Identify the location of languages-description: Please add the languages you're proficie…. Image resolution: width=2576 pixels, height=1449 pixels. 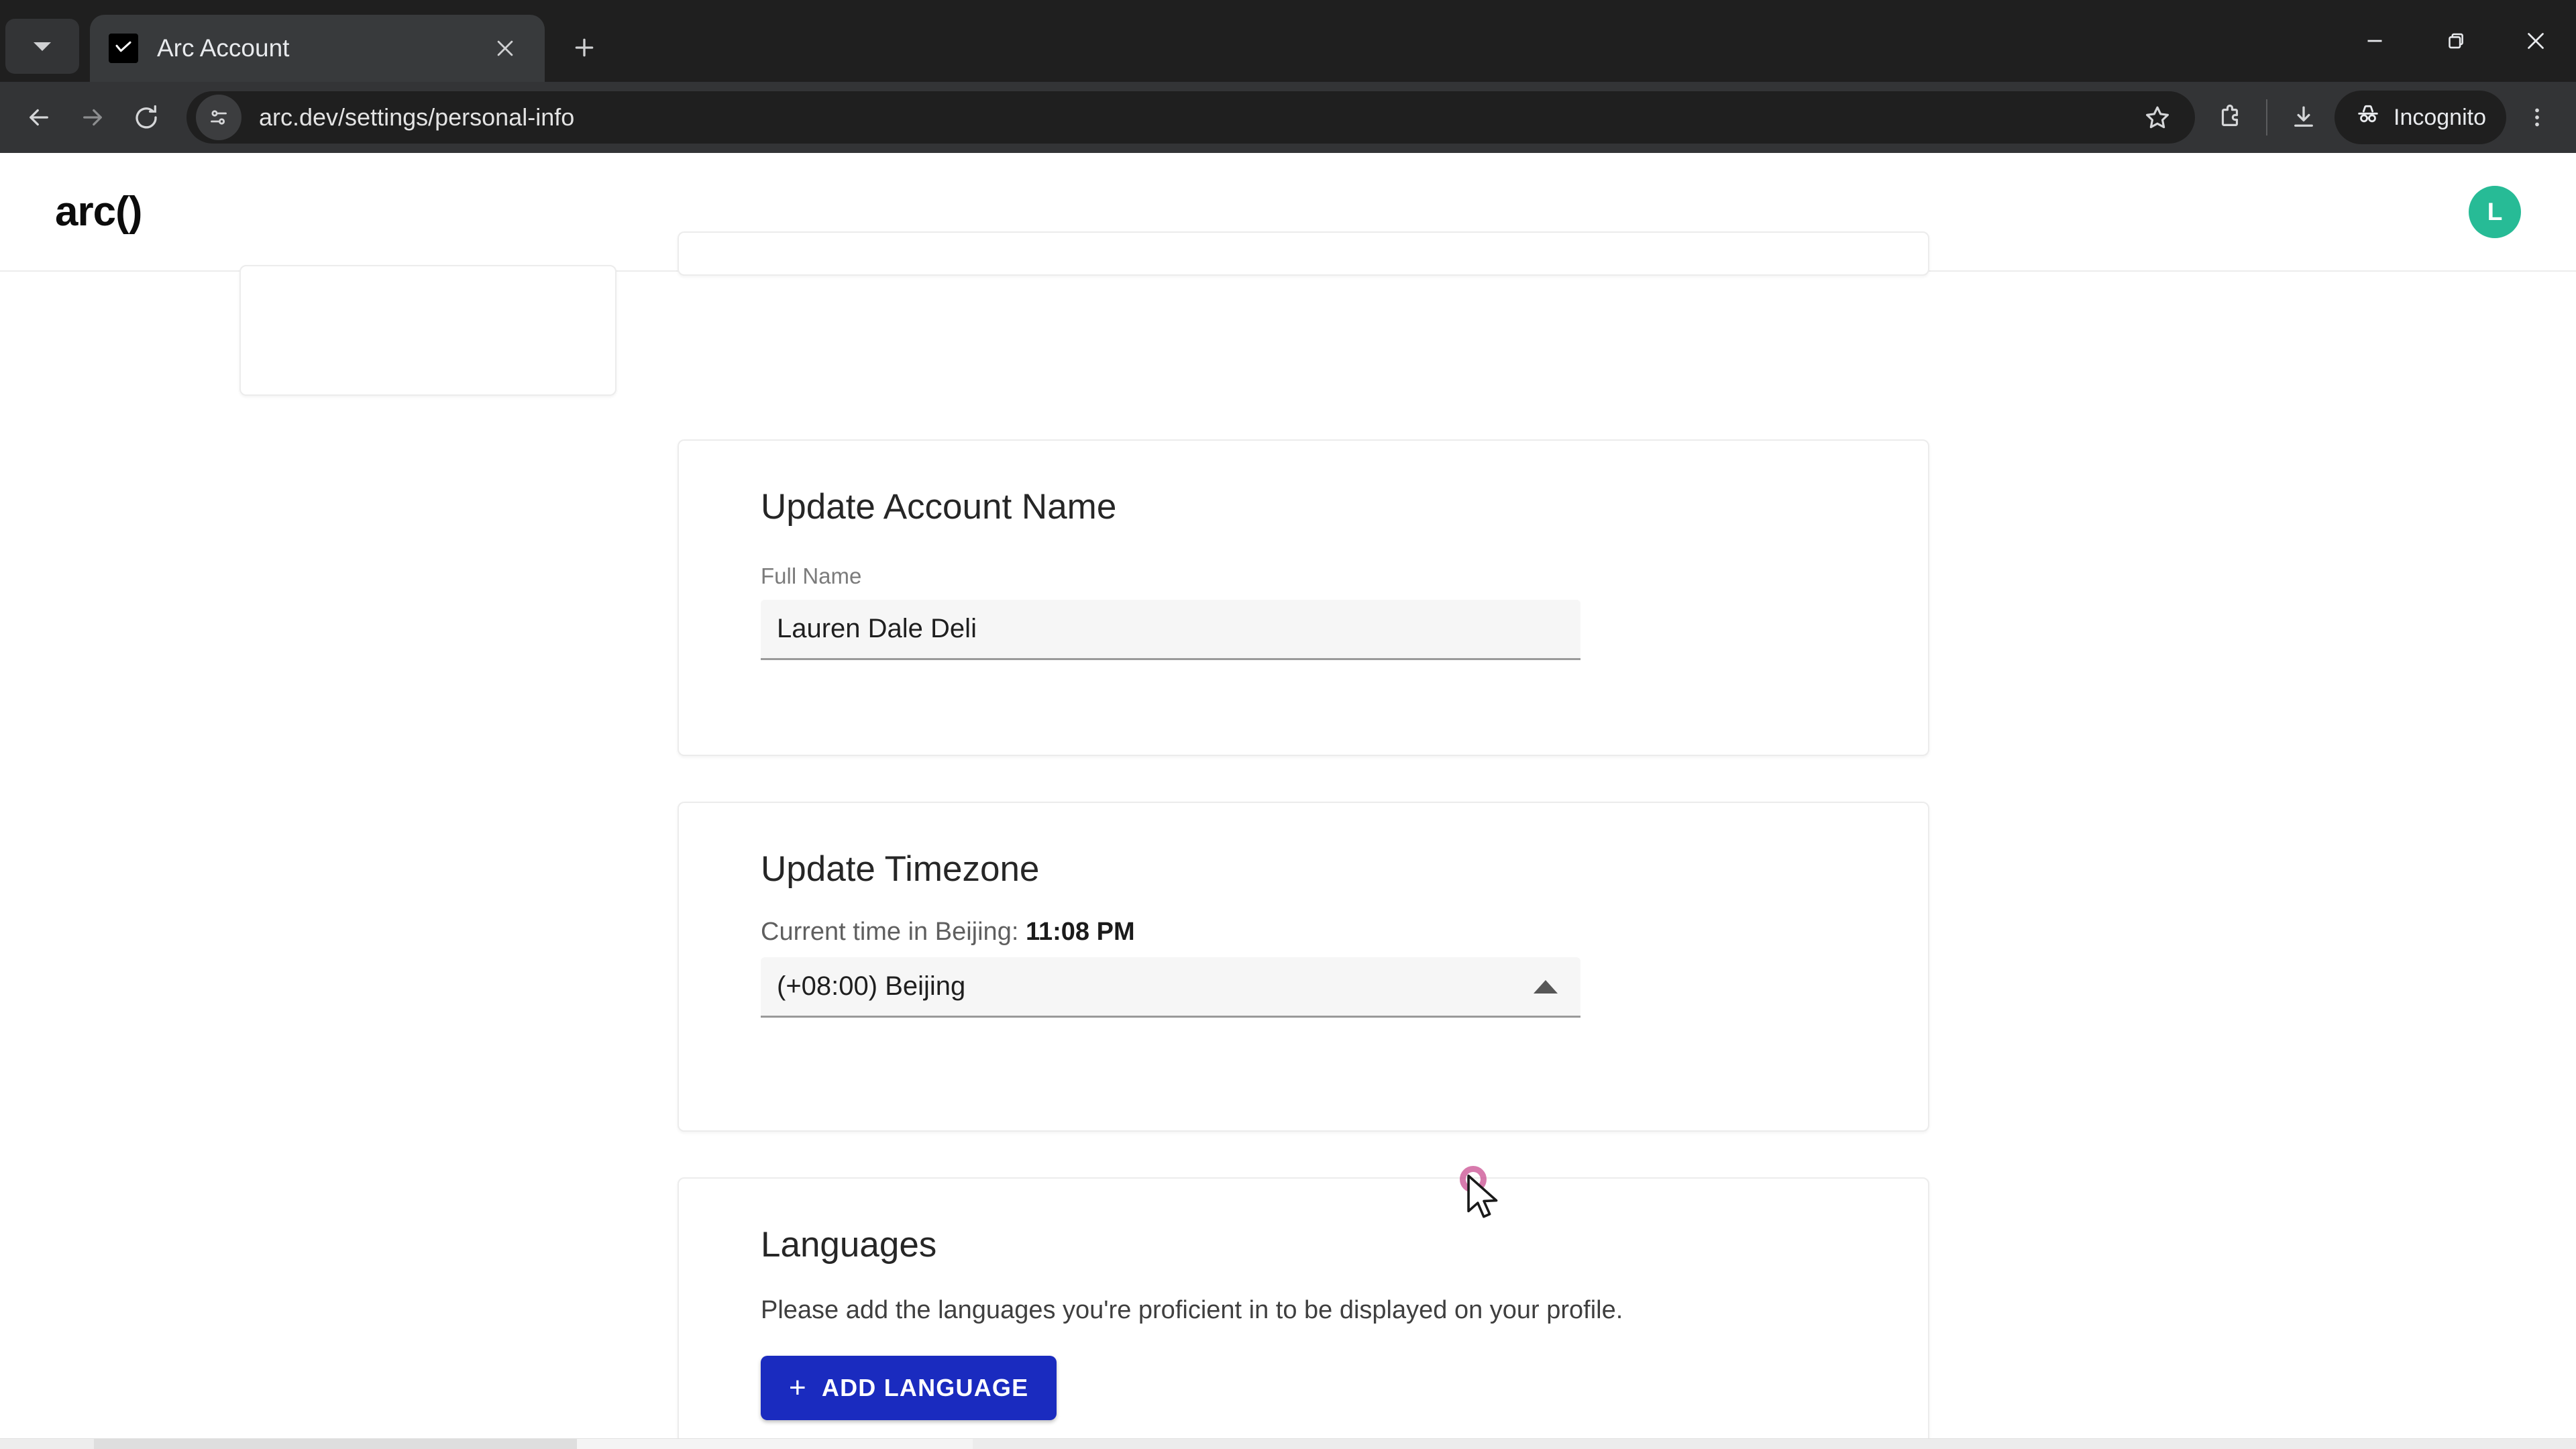
(1192, 1310).